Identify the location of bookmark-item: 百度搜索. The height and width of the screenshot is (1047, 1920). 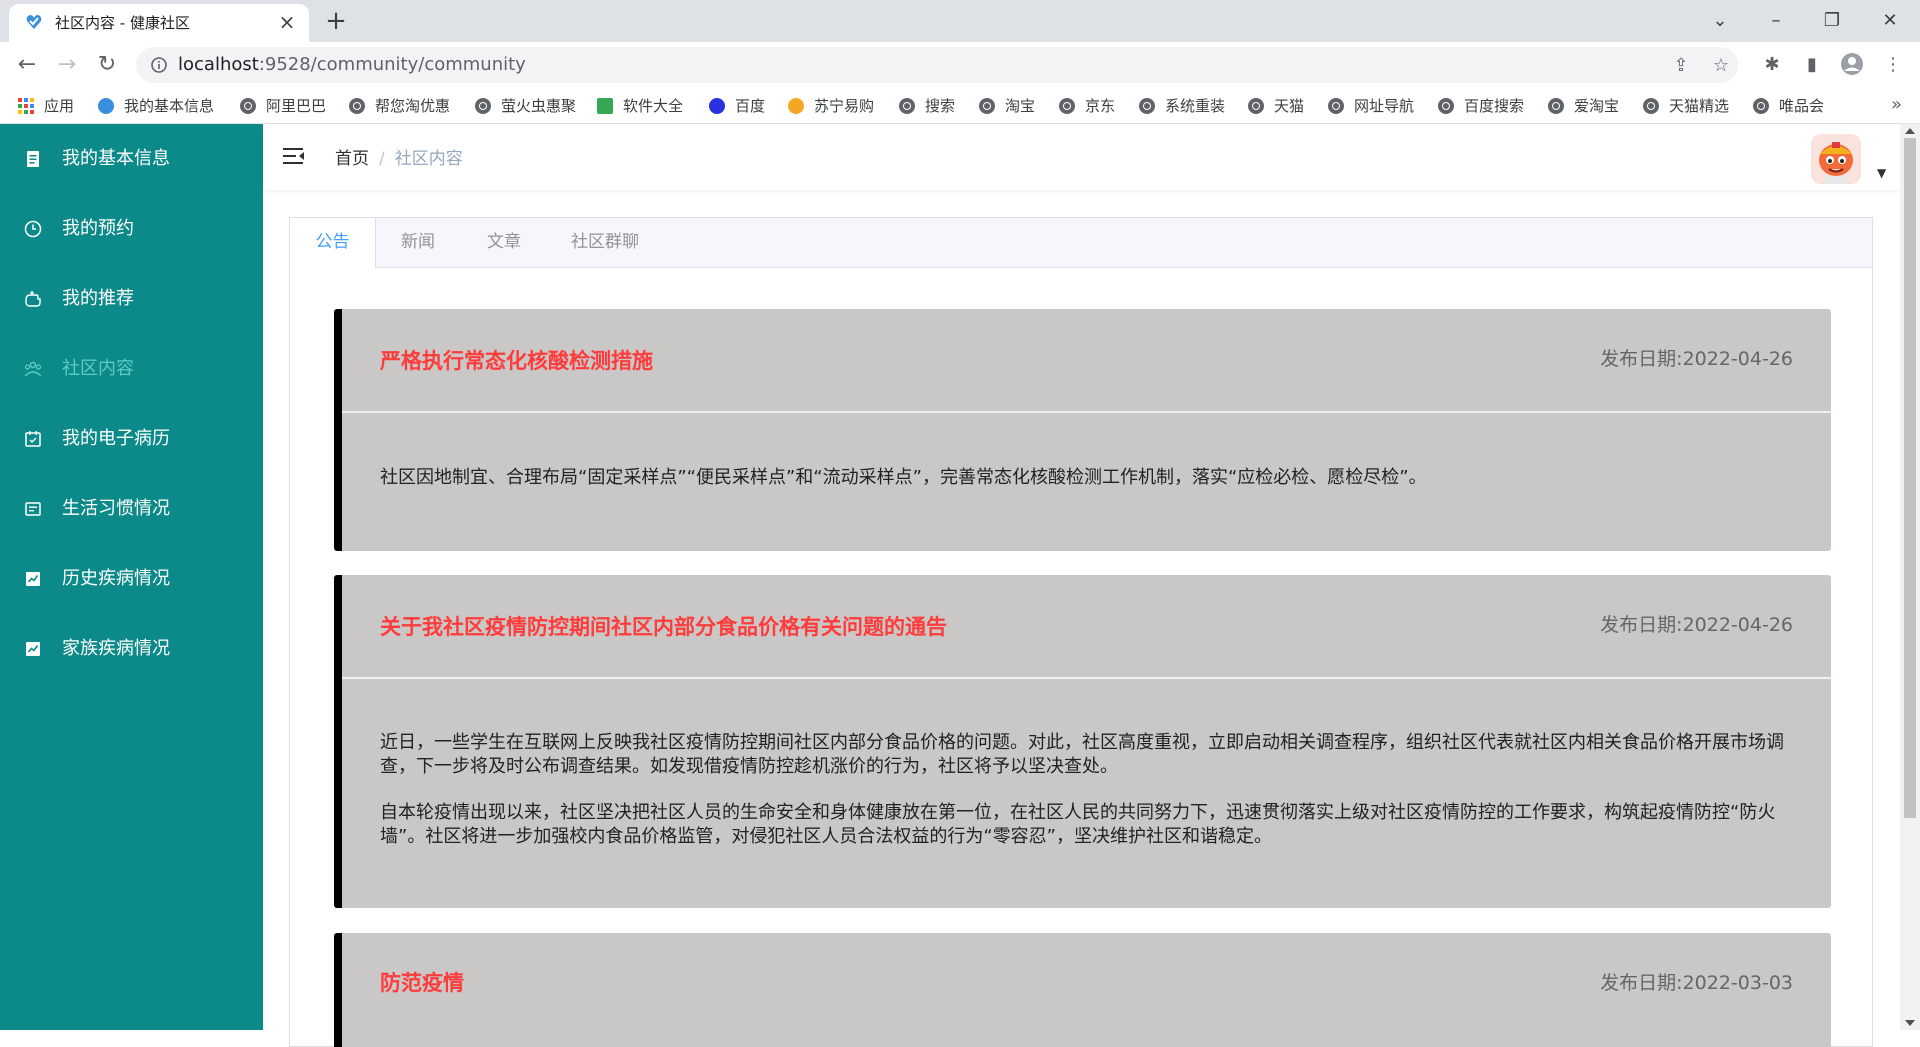
(1481, 106).